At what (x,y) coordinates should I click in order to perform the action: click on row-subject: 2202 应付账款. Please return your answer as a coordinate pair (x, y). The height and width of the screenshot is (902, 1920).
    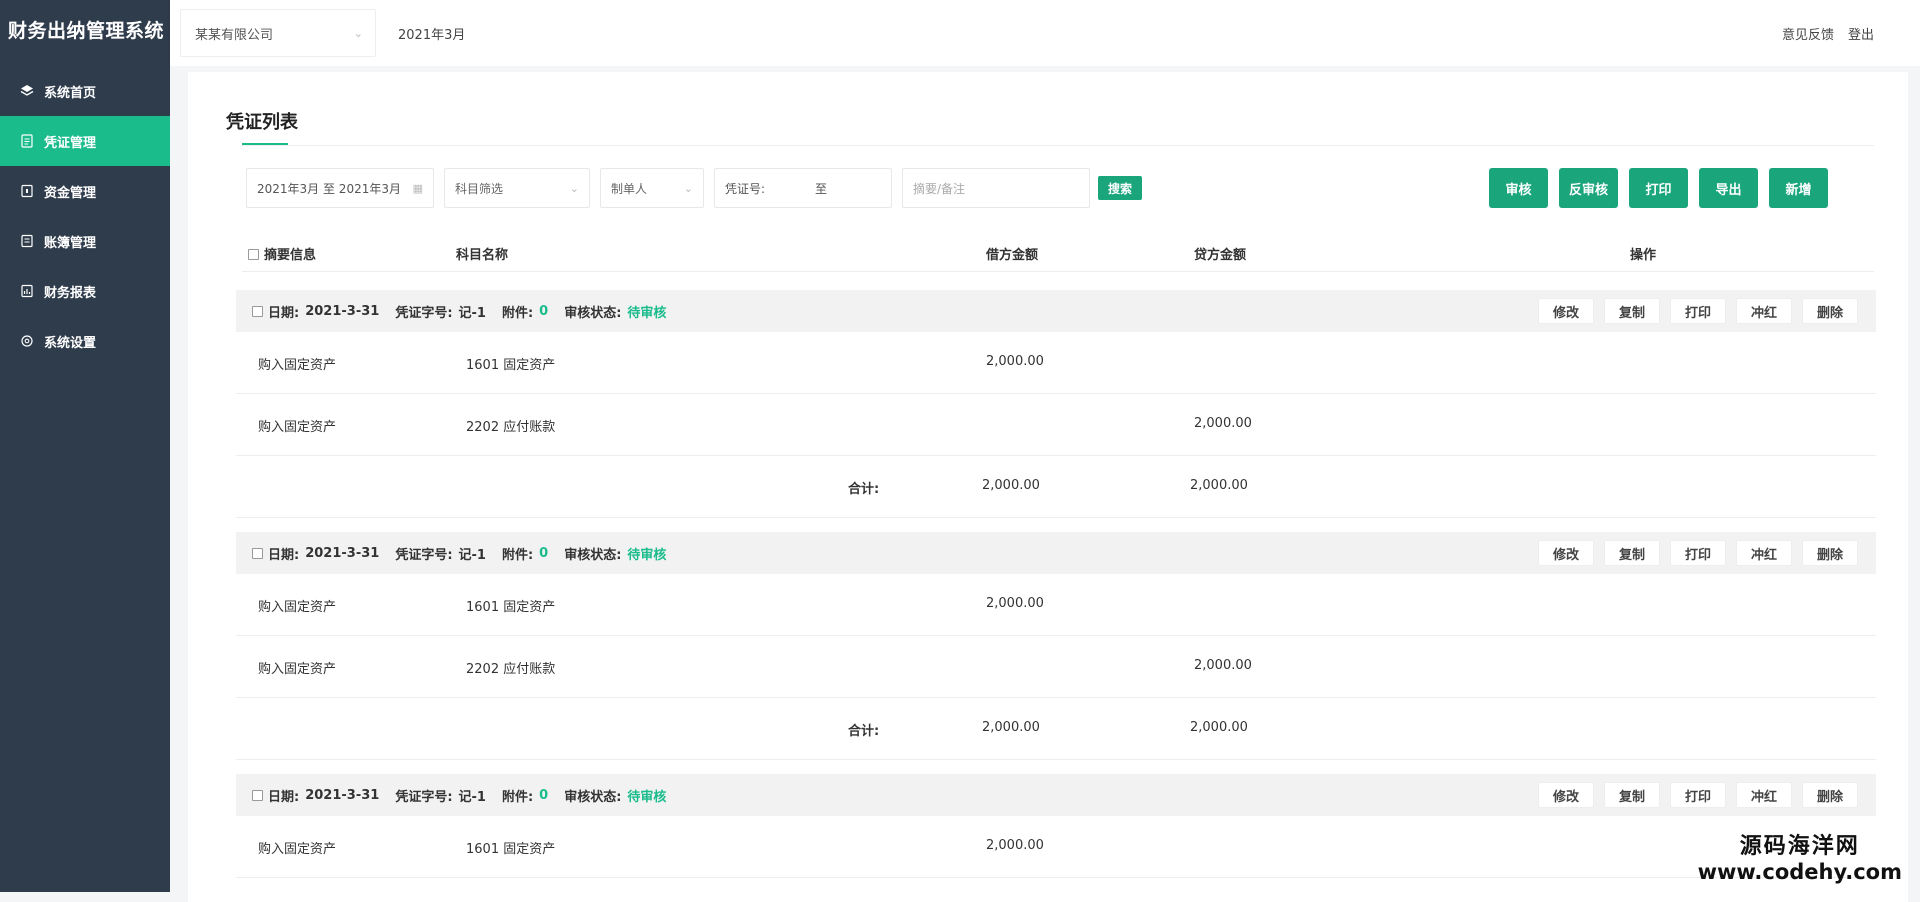
    Looking at the image, I should click on (510, 667).